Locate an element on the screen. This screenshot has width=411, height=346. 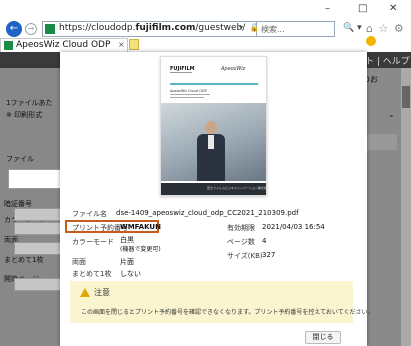
preview-brand-underline is located at coordinates (181, 72).